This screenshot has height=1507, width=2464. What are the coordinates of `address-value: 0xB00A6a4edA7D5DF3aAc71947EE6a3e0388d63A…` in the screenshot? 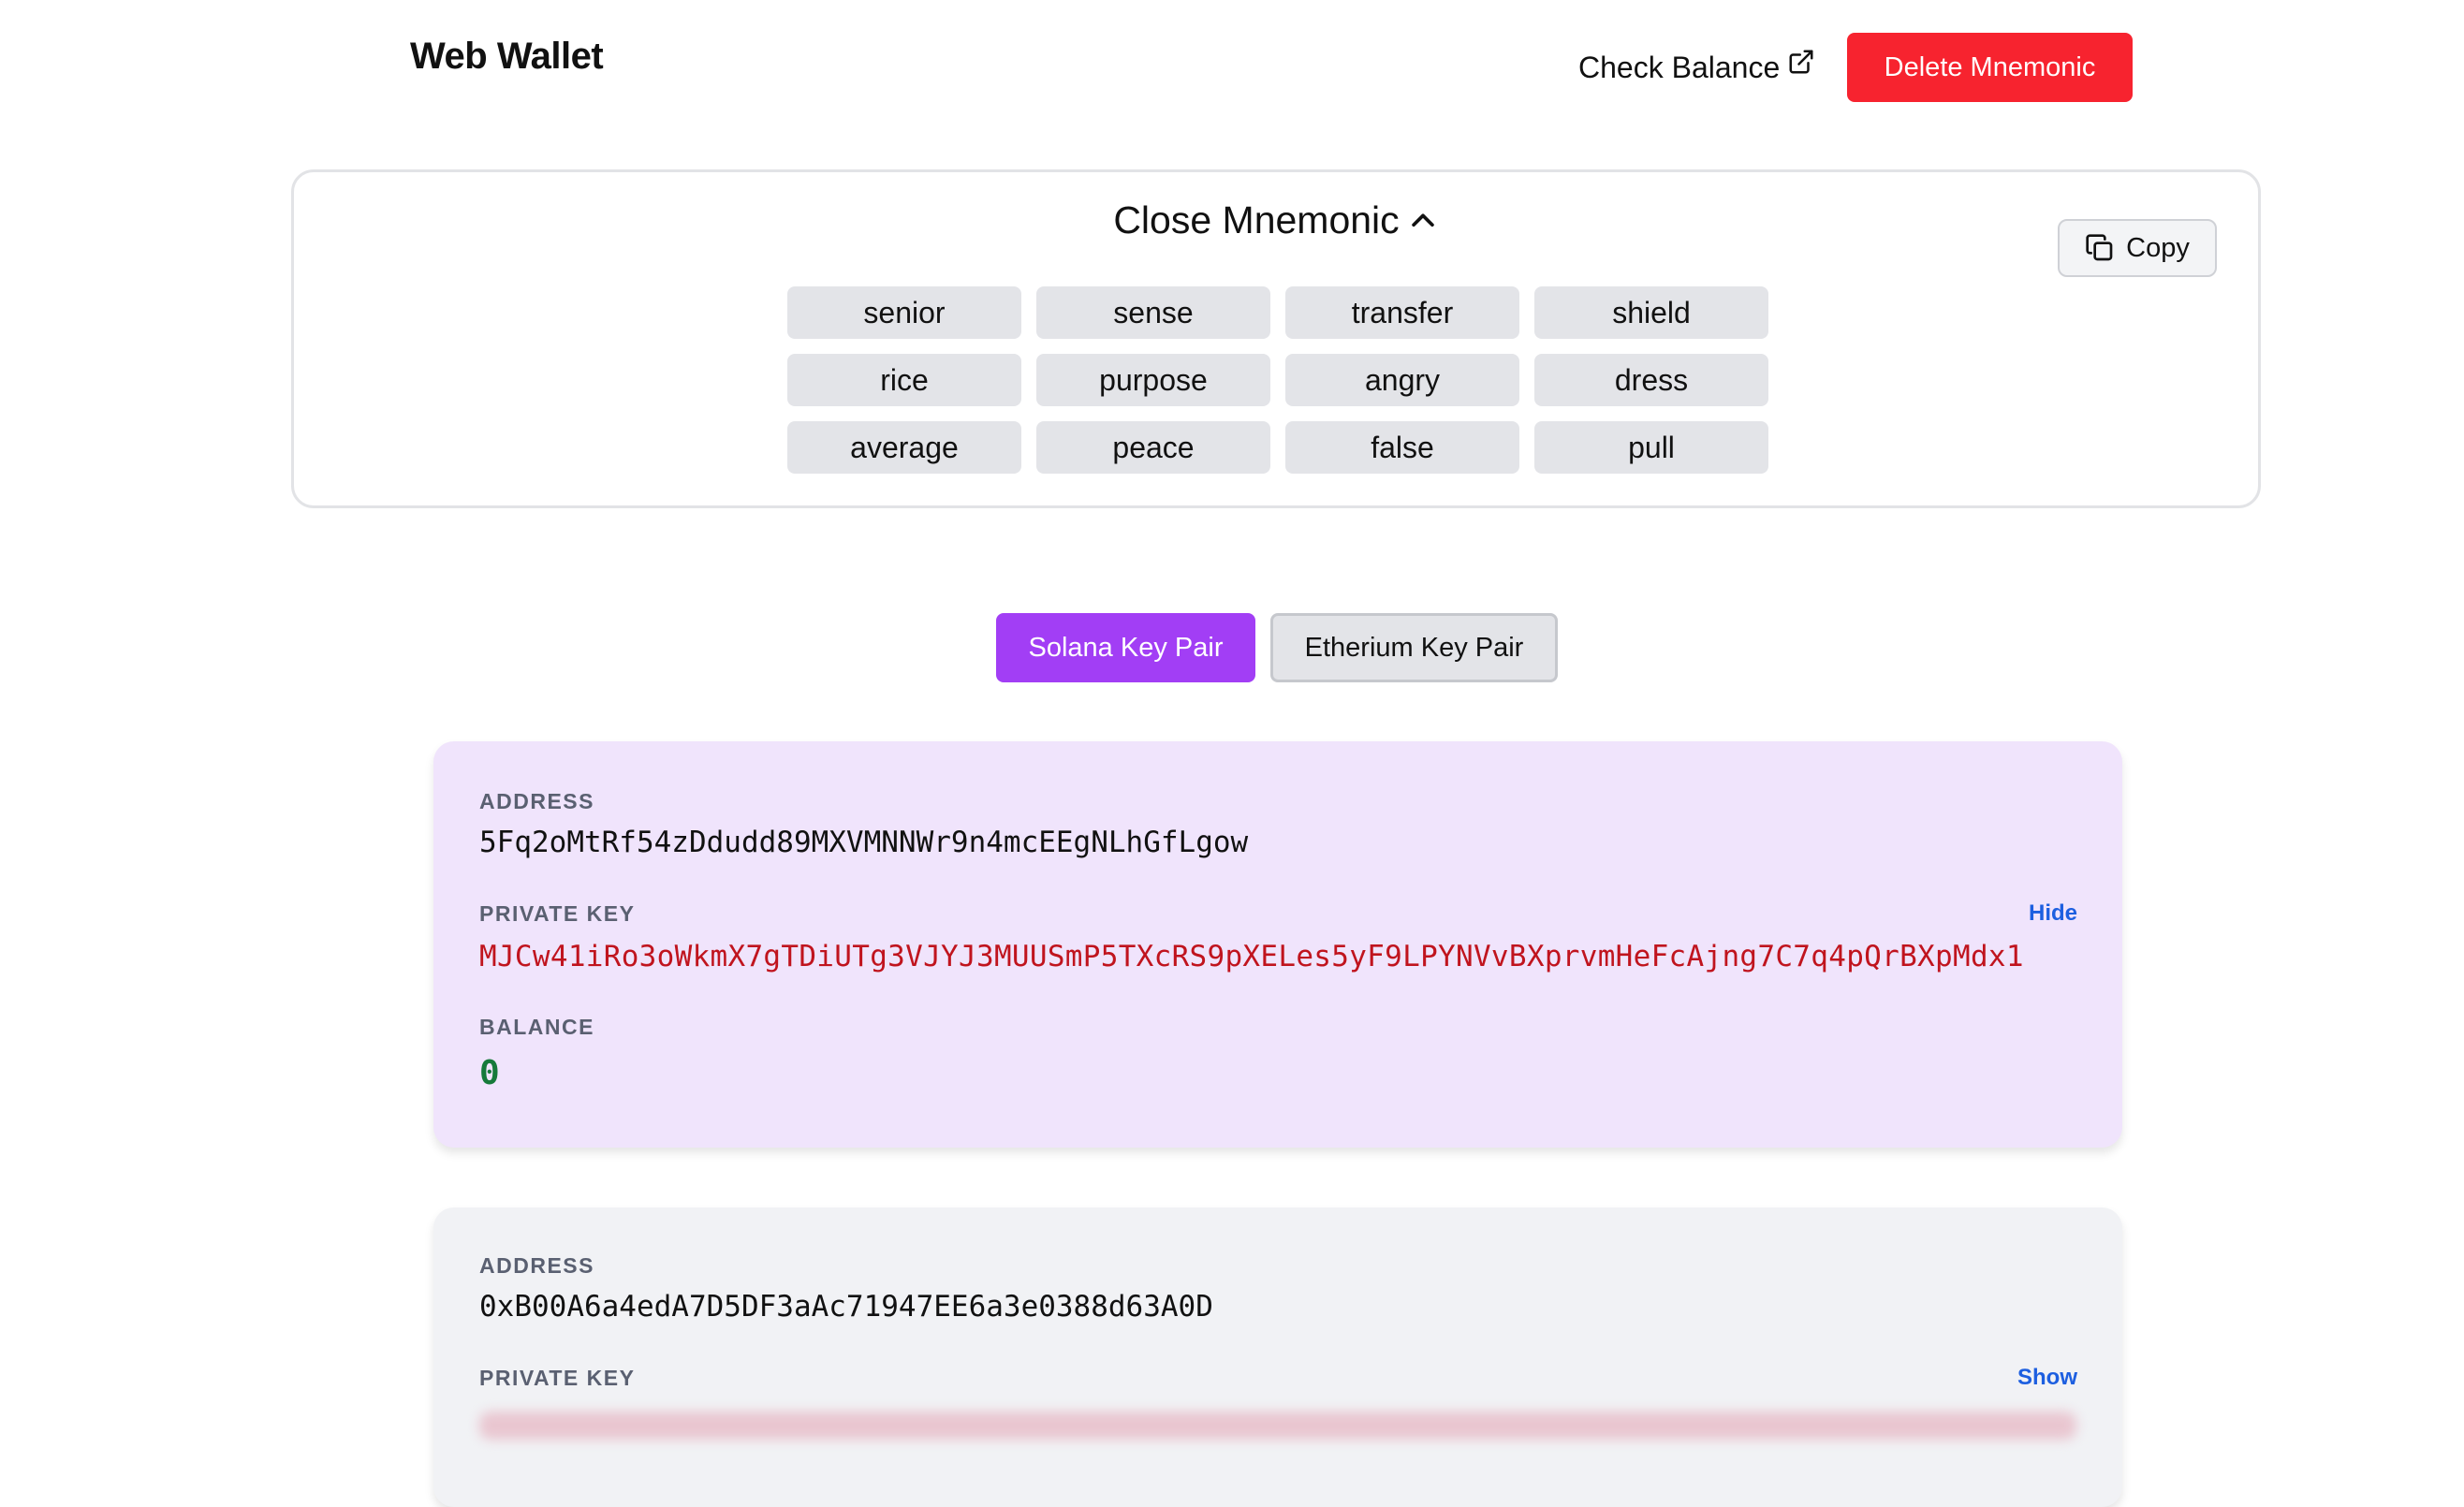 It's located at (846, 1307).